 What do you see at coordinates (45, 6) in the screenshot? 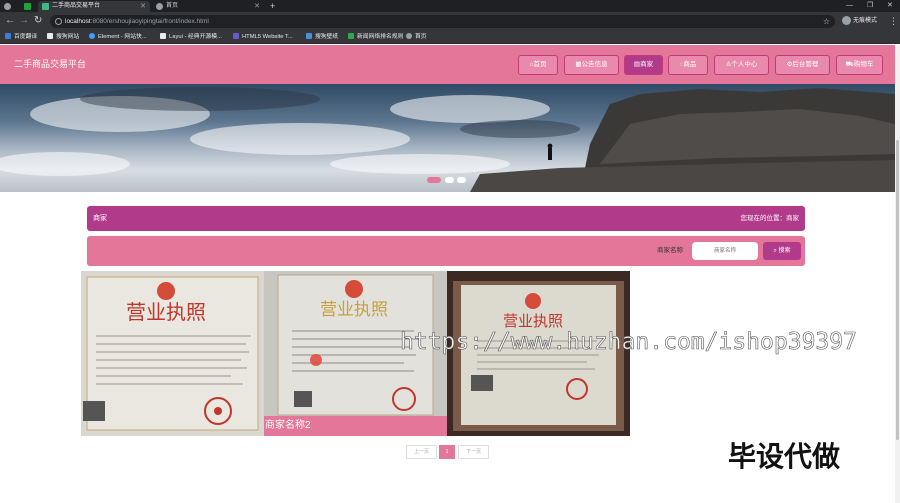
I see `vue-icon` at bounding box center [45, 6].